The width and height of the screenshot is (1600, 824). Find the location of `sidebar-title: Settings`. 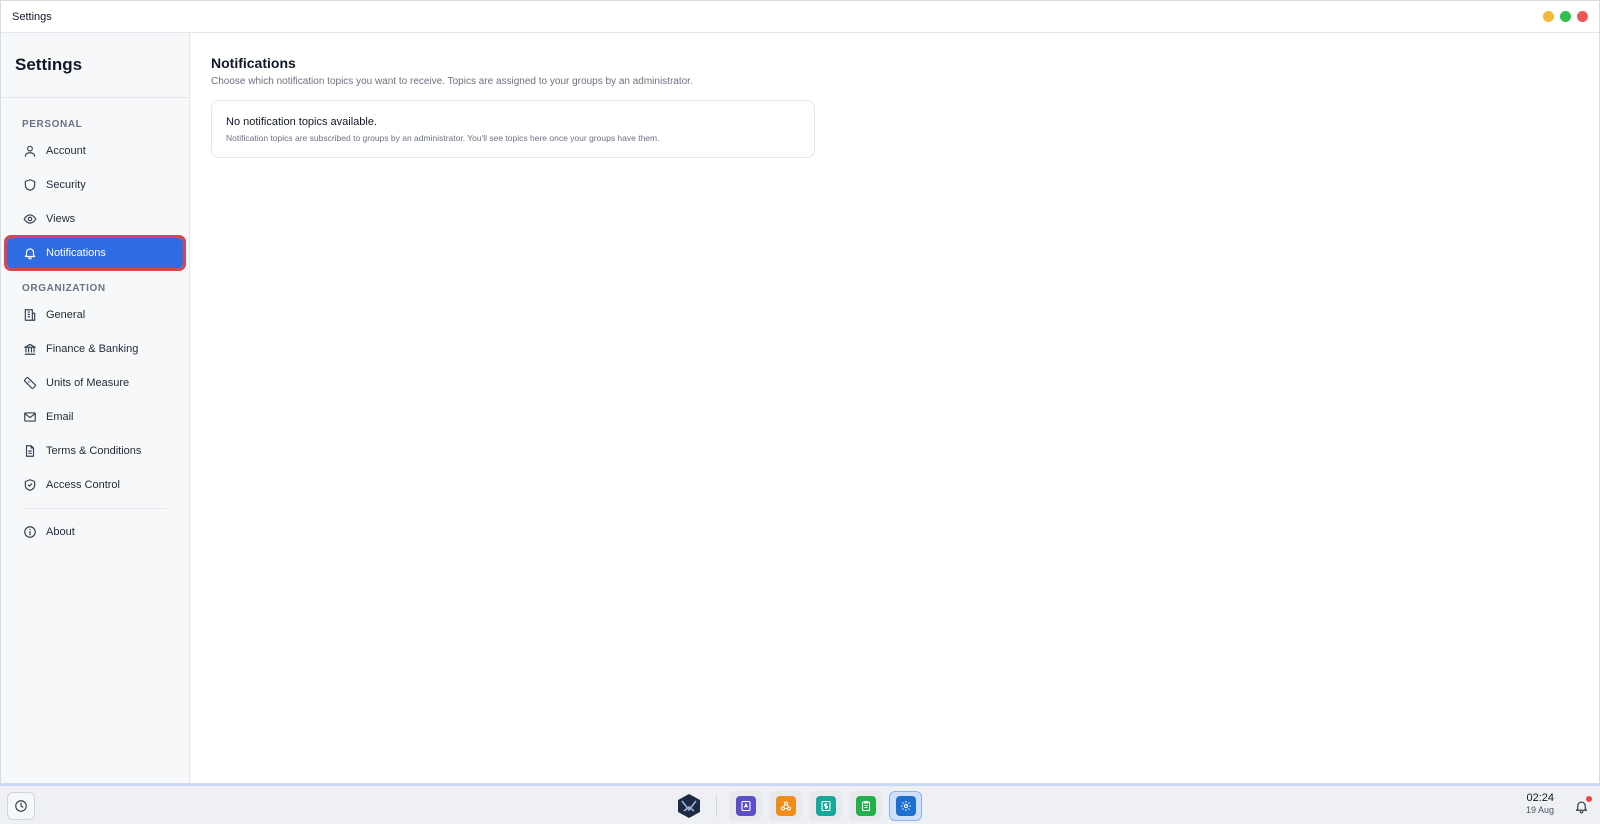

sidebar-title: Settings is located at coordinates (95, 65).